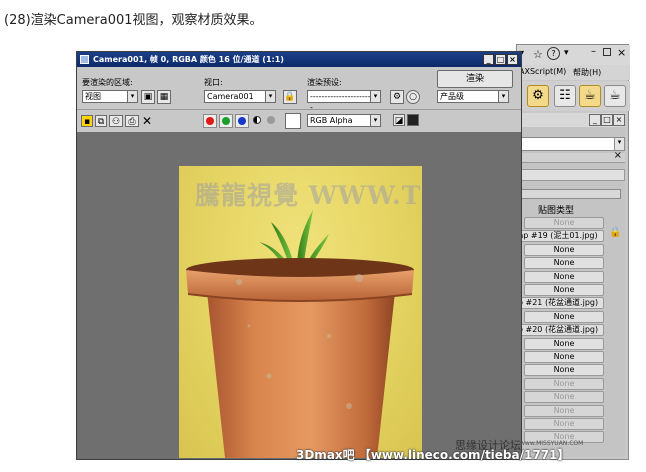 This screenshot has height=472, width=646. Describe the element at coordinates (93, 96) in the screenshot. I see `area-select-value: 视图` at that location.